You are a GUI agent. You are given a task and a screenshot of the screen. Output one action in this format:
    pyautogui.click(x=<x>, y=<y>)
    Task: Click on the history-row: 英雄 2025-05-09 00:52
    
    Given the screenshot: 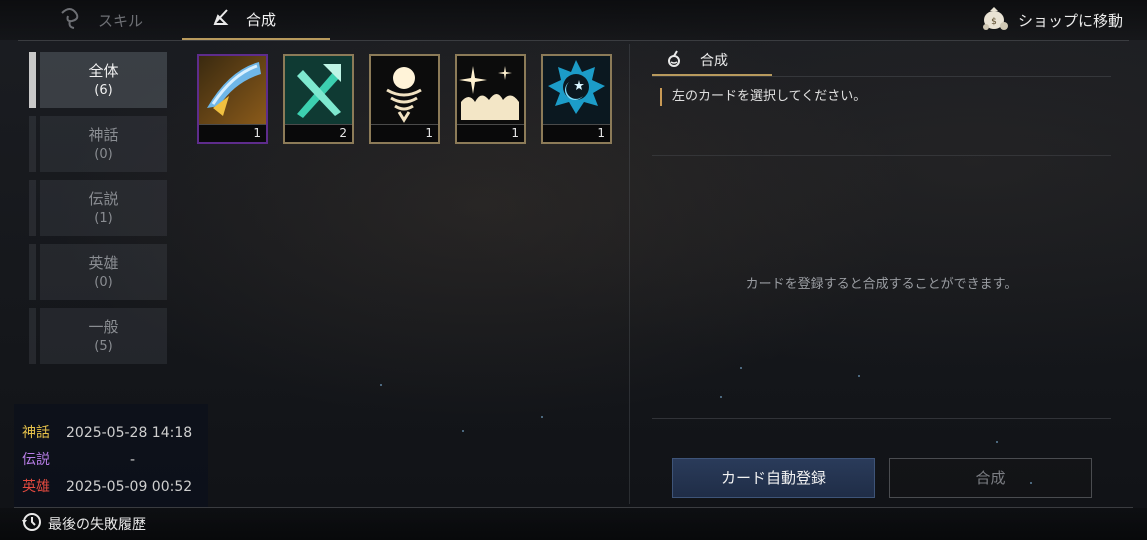 What is the action you would take?
    pyautogui.click(x=107, y=487)
    